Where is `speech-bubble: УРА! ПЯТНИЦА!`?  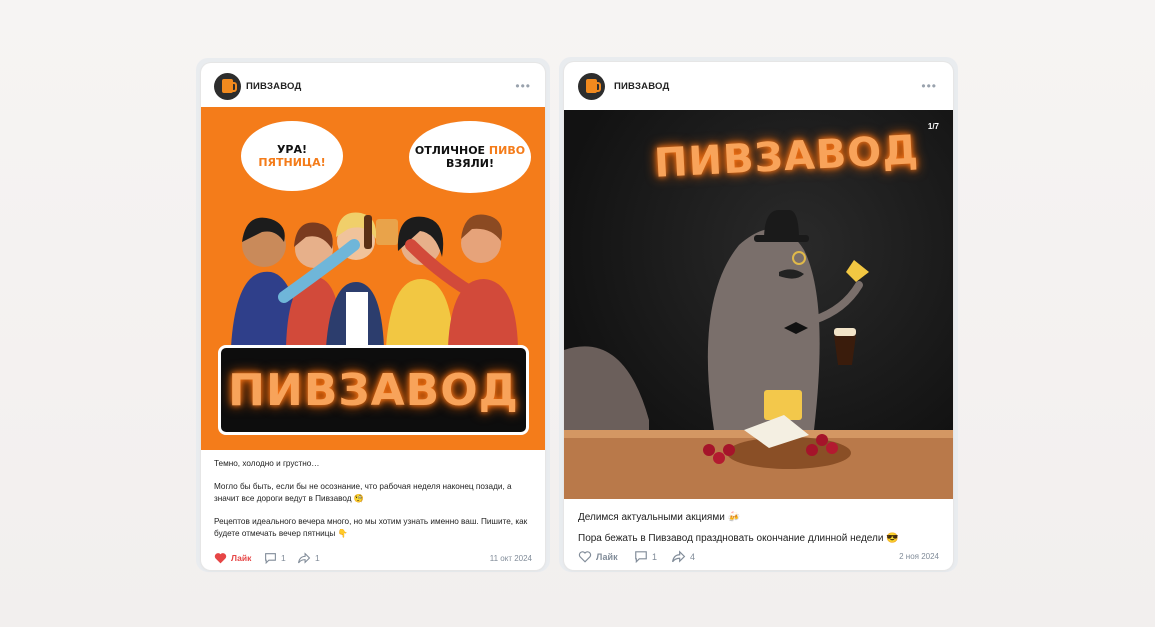 speech-bubble: УРА! ПЯТНИЦА! is located at coordinates (292, 156).